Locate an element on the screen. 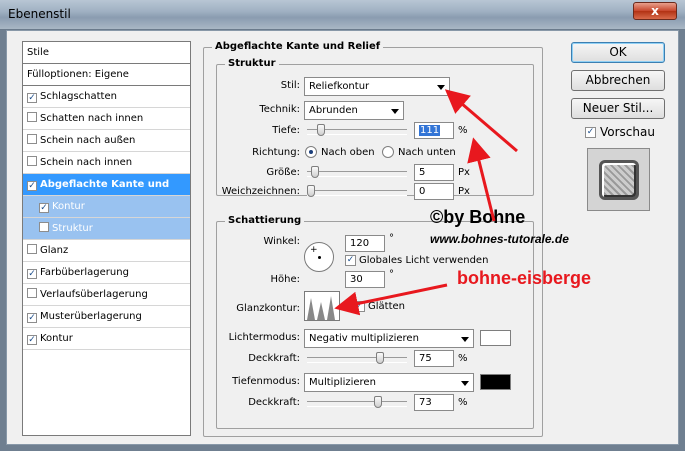 Image resolution: width=685 pixels, height=451 pixels. depth-value: 111 is located at coordinates (430, 130).